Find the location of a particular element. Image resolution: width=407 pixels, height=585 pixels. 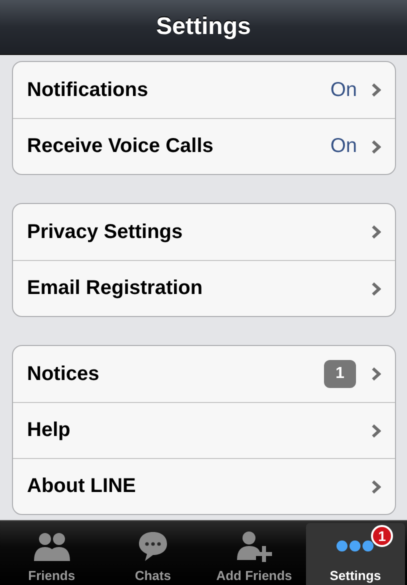

tab: Add Friends is located at coordinates (254, 554).